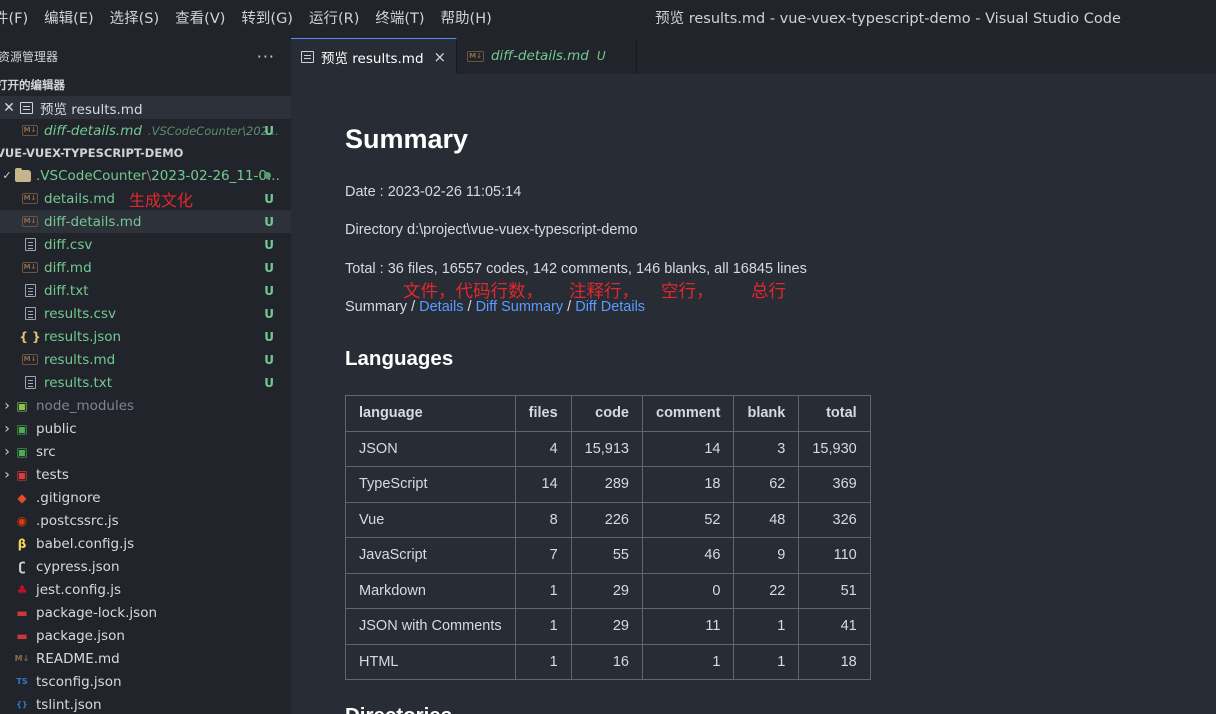  I want to click on file-label: details.md, so click(79, 198).